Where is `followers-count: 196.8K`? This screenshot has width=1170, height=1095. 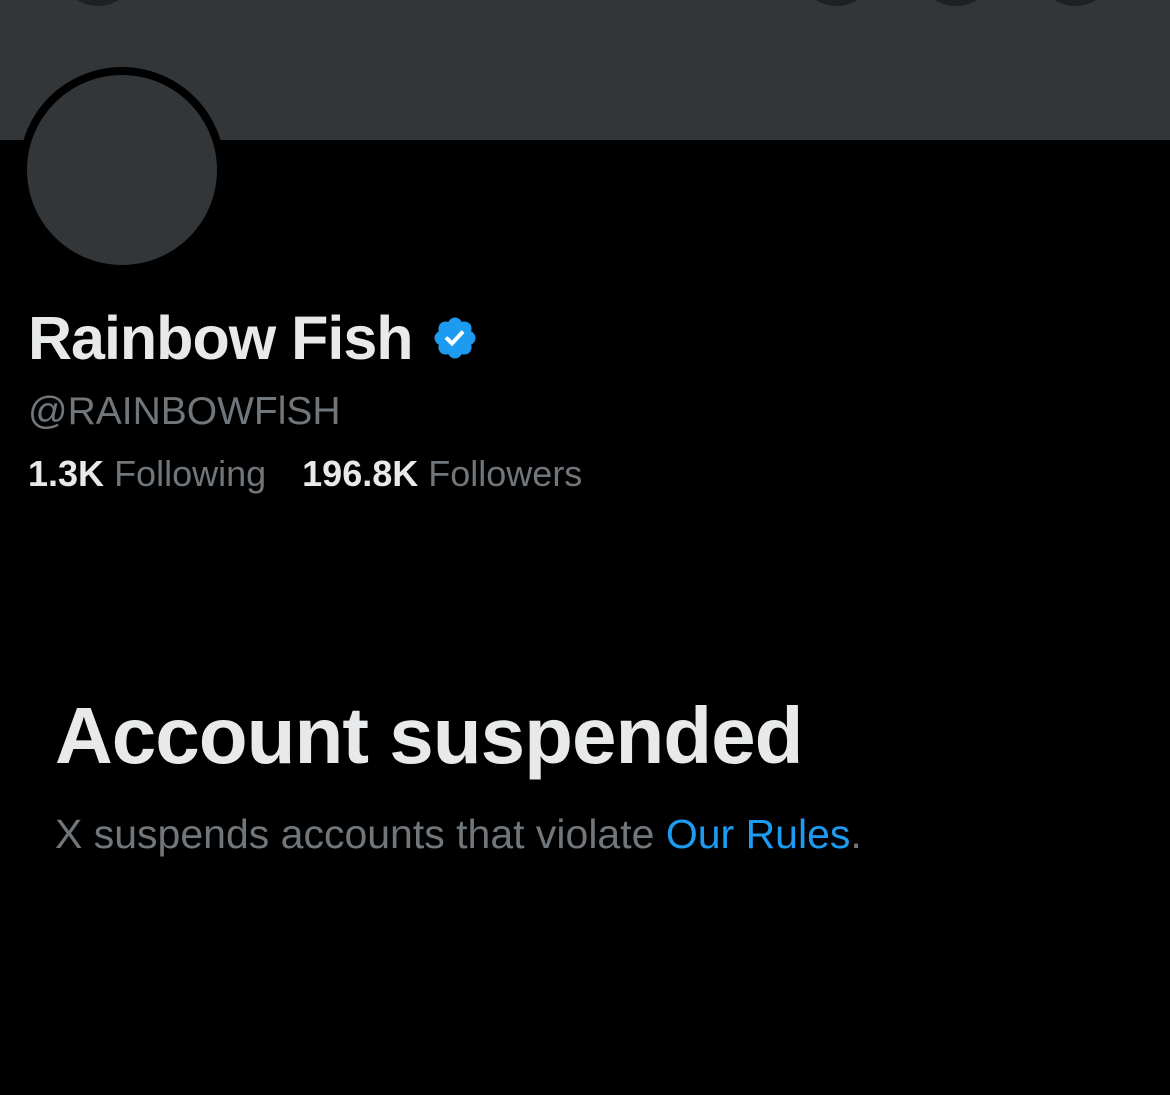
followers-count: 196.8K is located at coordinates (360, 473).